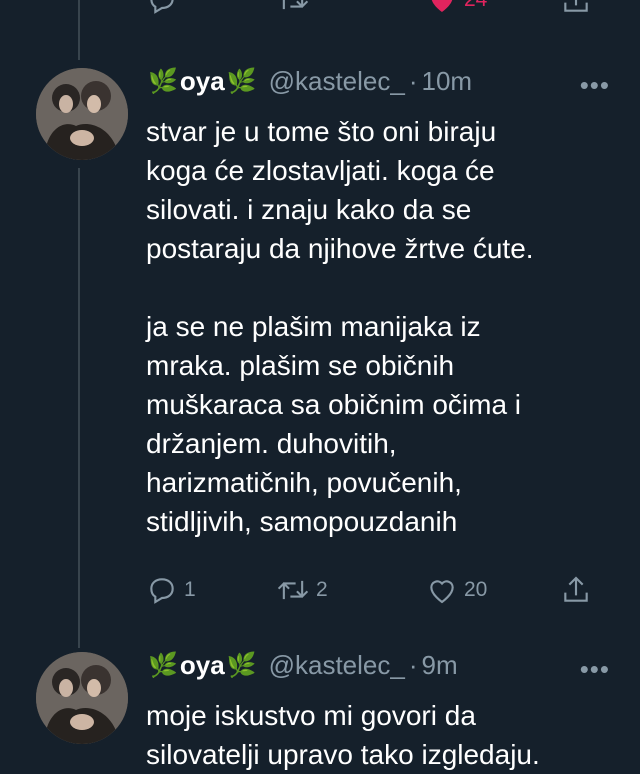 This screenshot has height=774, width=640. I want to click on retweet-button: 2, so click(302, 590).